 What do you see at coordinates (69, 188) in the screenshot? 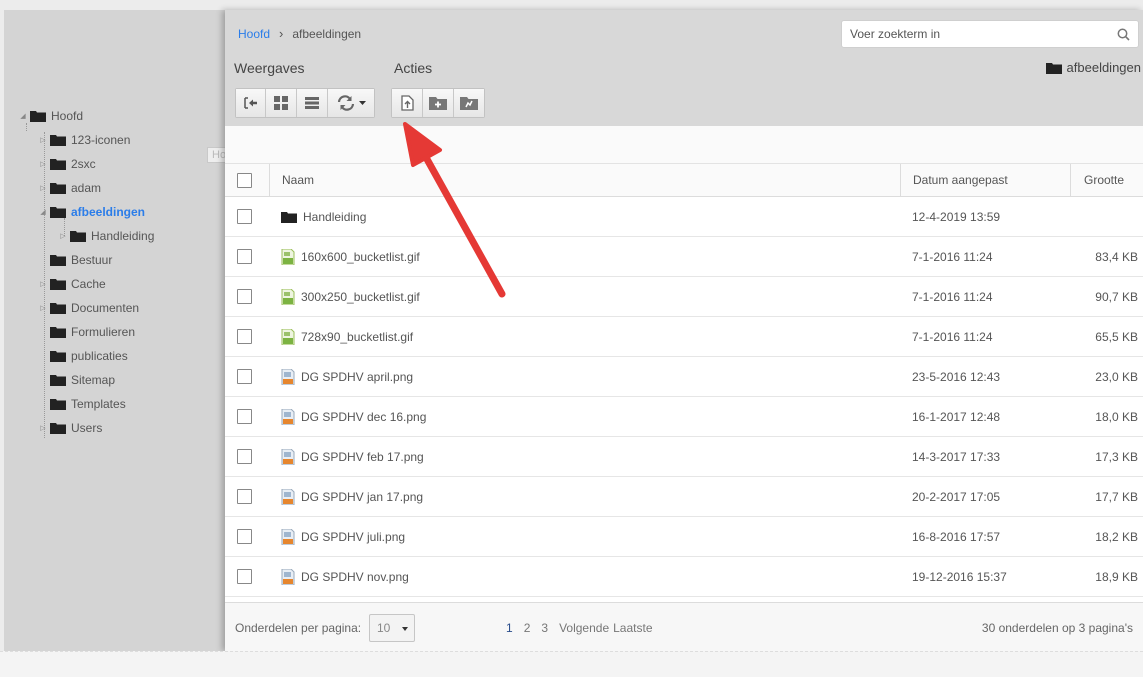
I see `tree-node-adam: ▷ adam` at bounding box center [69, 188].